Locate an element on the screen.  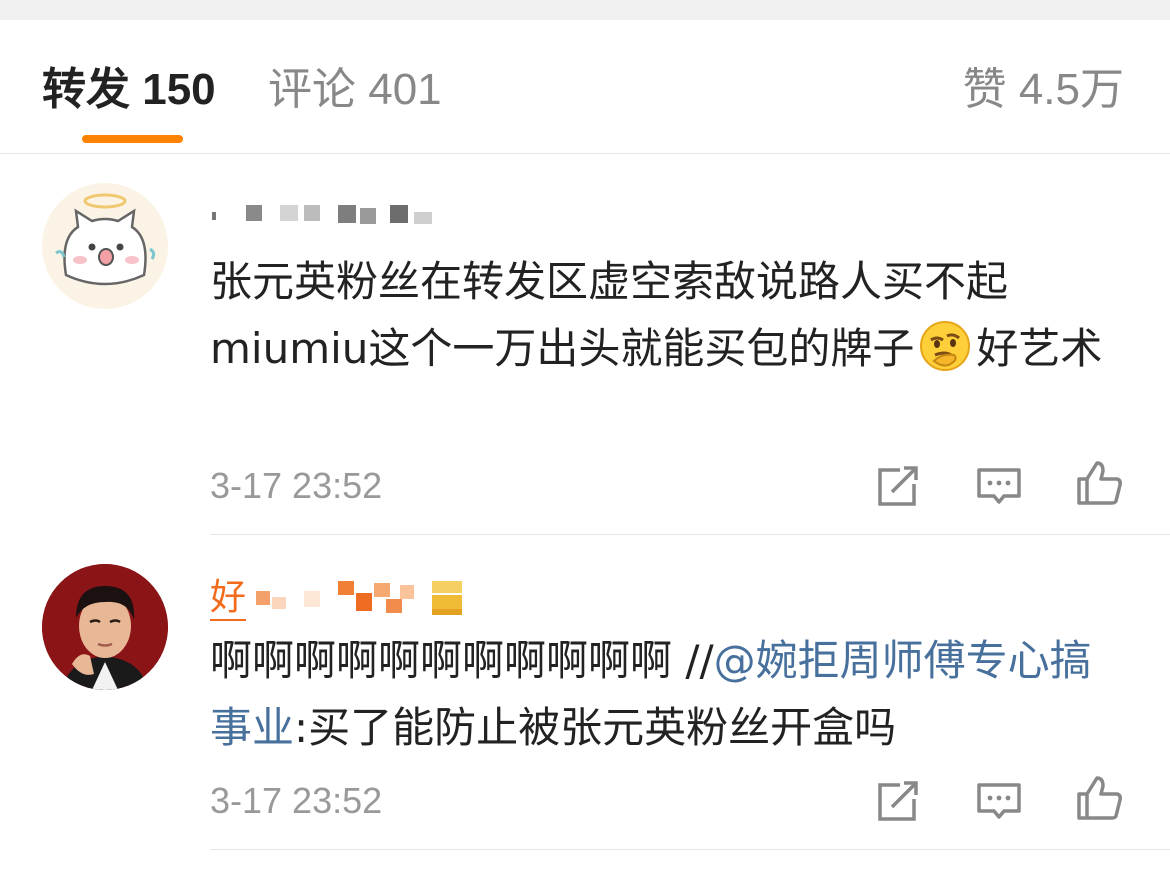
tab-reposts: 转发 150 is located at coordinates (129, 90).